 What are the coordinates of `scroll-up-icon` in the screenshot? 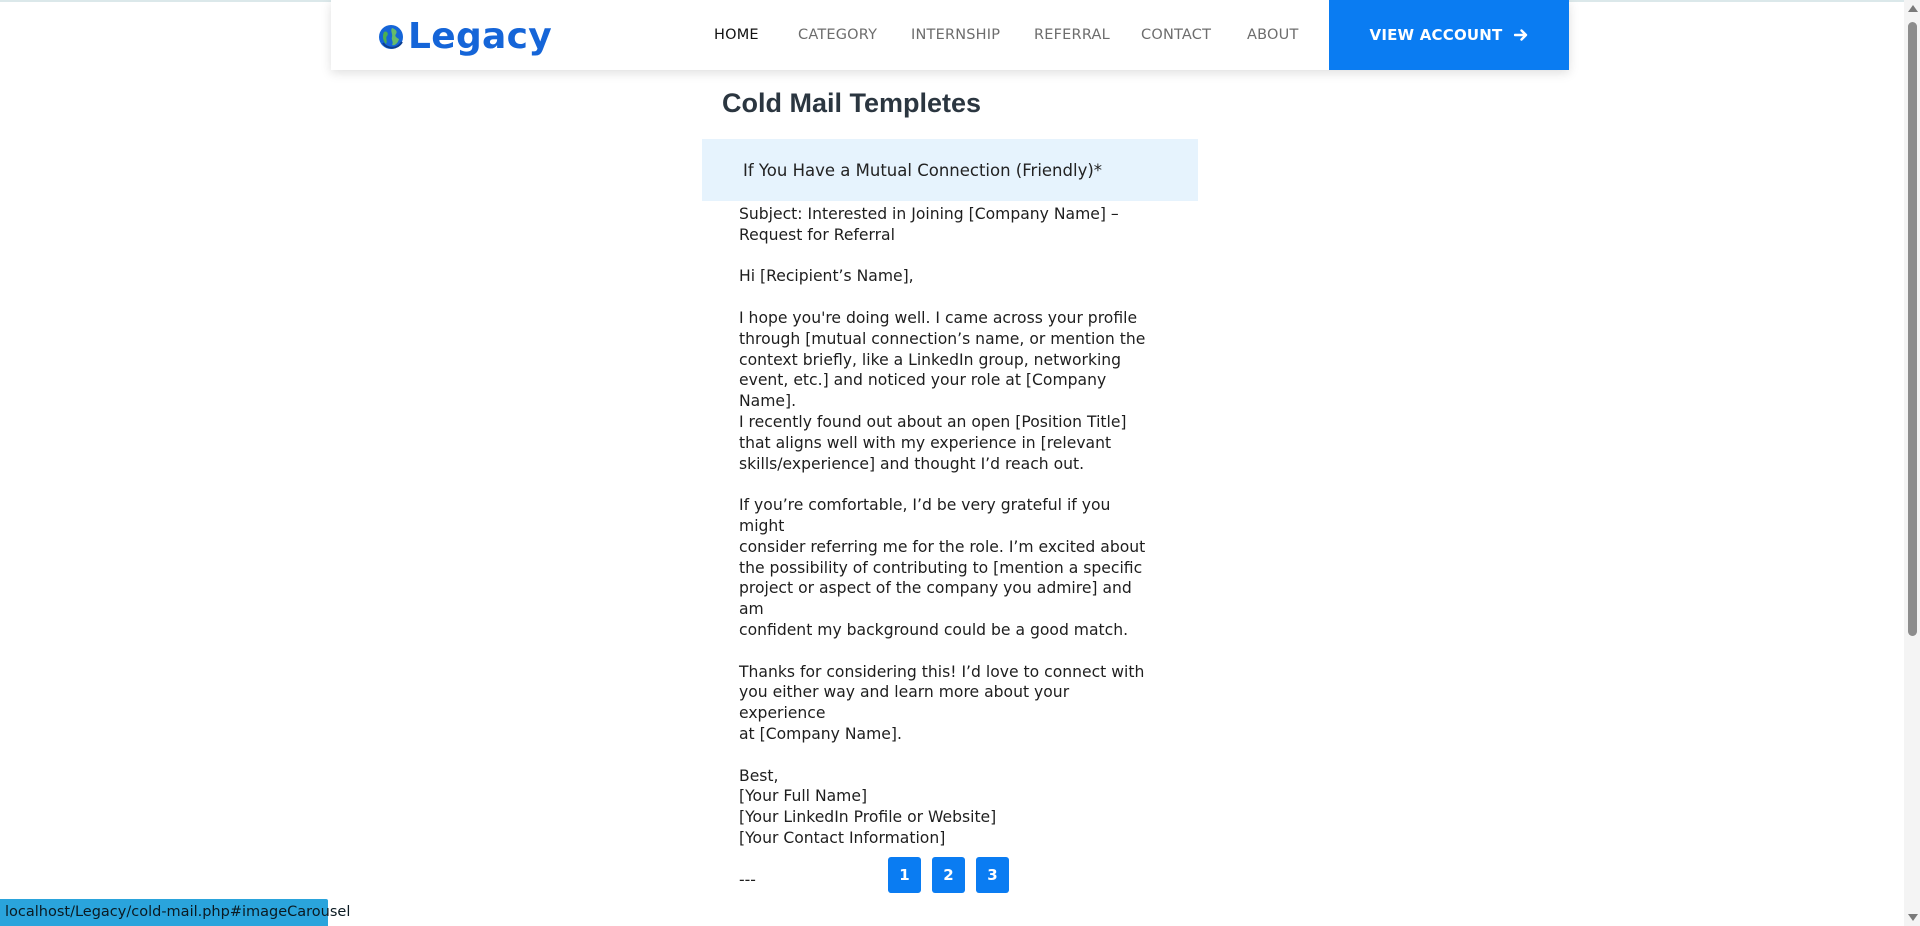 It's located at (1913, 8).